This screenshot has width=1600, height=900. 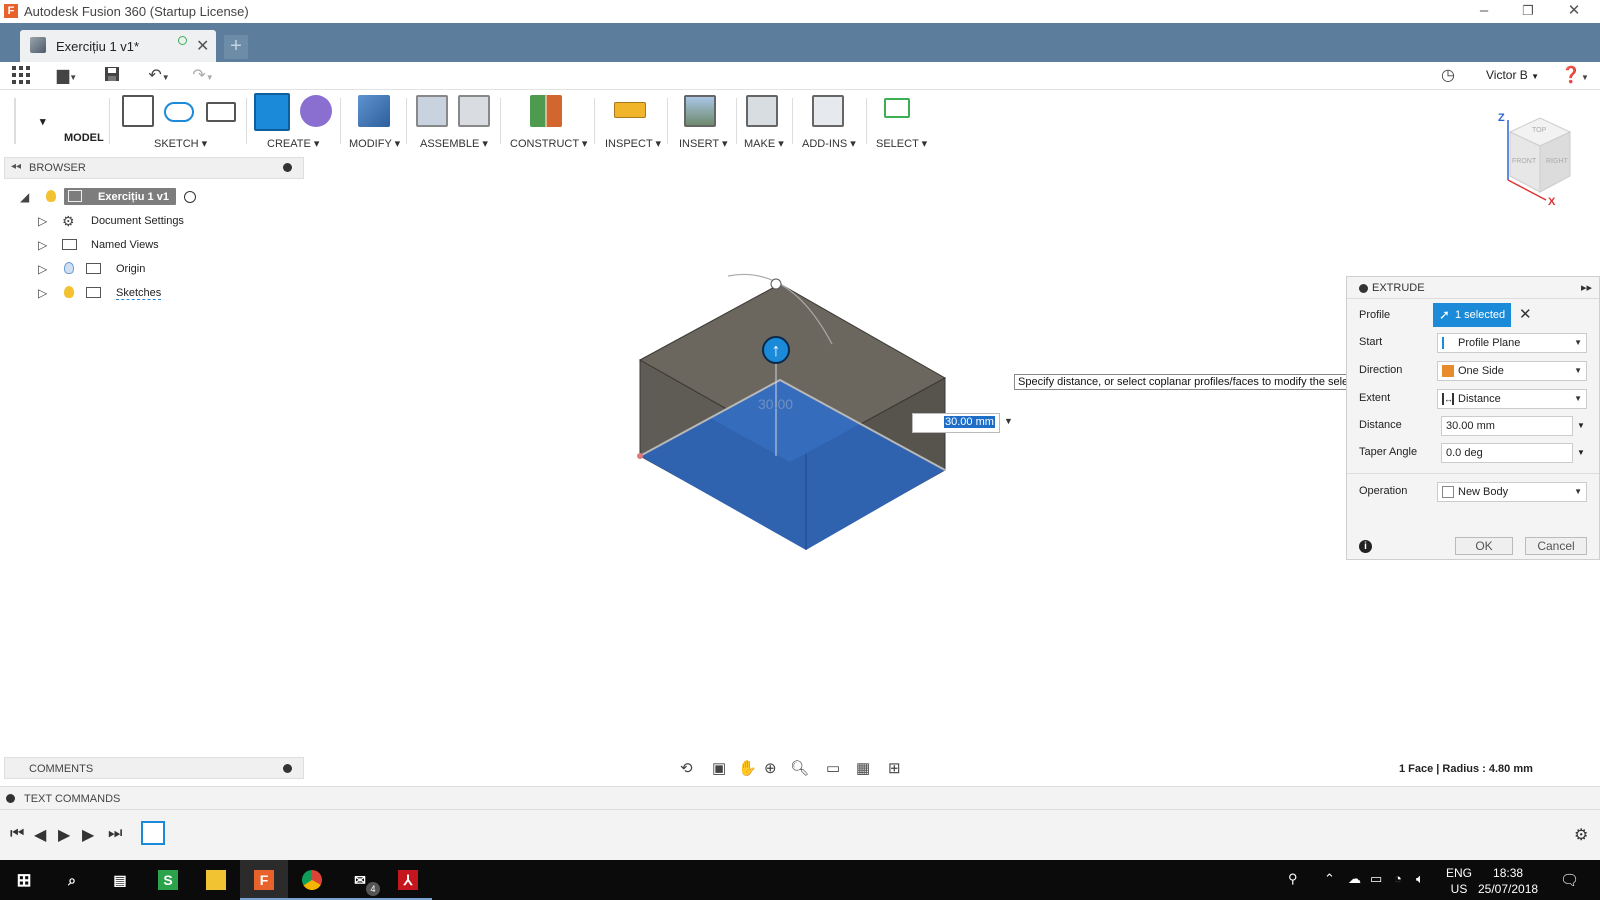 I want to click on minimize-button: –, so click(x=1484, y=11).